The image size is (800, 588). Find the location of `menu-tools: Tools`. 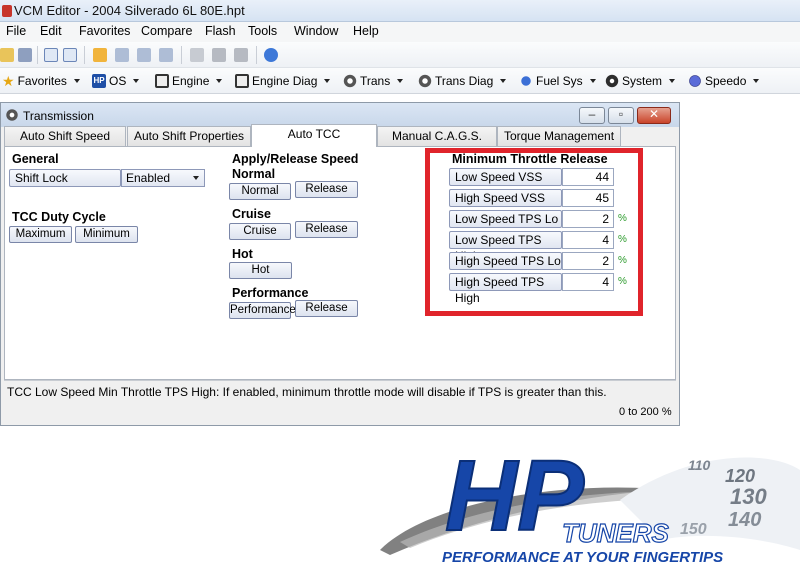

menu-tools: Tools is located at coordinates (262, 31).